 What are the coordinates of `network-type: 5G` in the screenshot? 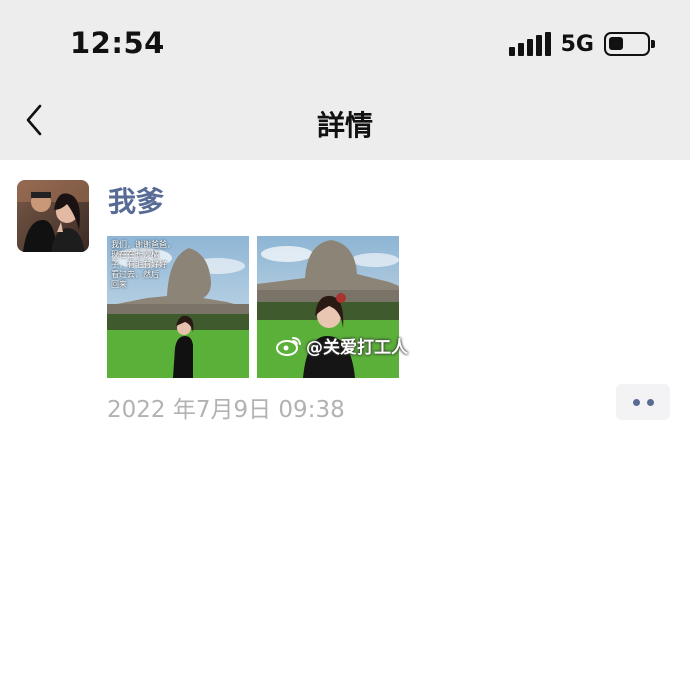 It's located at (577, 44).